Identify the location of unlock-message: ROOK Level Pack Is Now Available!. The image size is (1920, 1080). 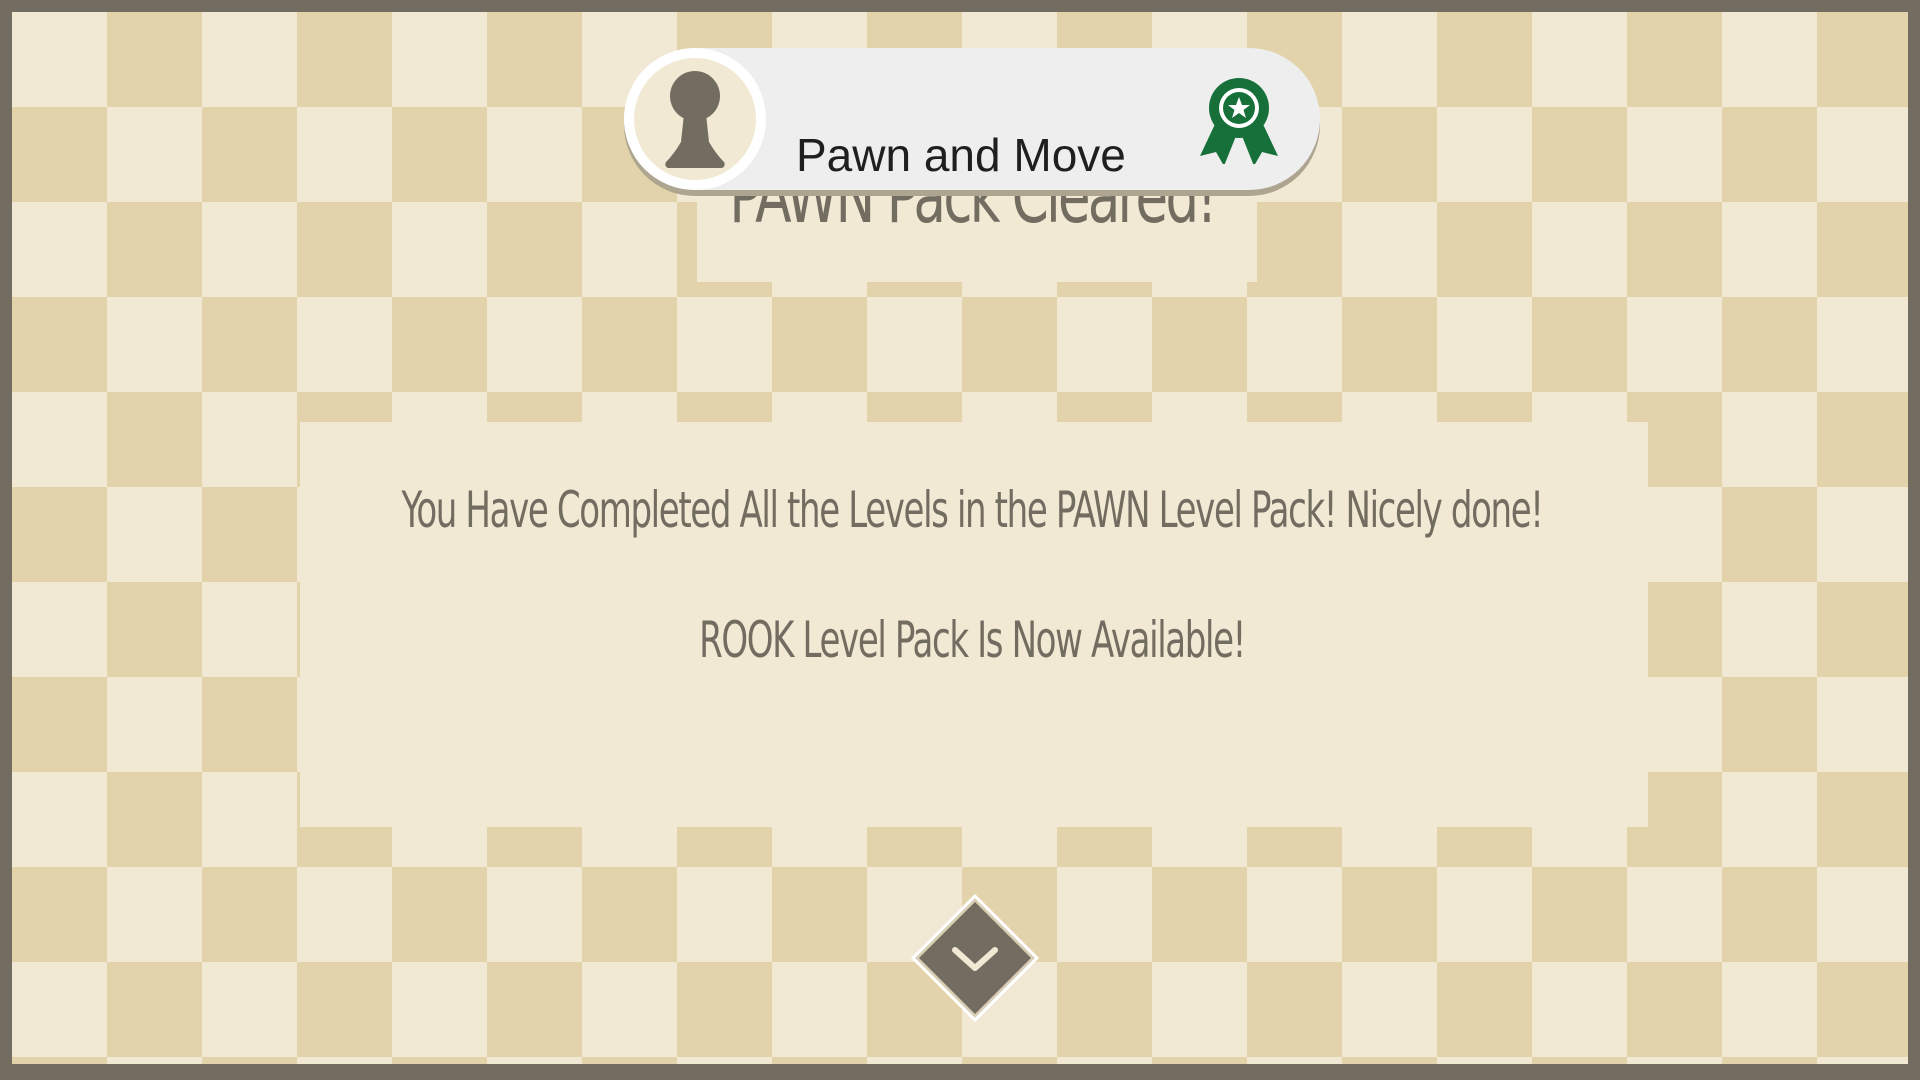
(972, 640).